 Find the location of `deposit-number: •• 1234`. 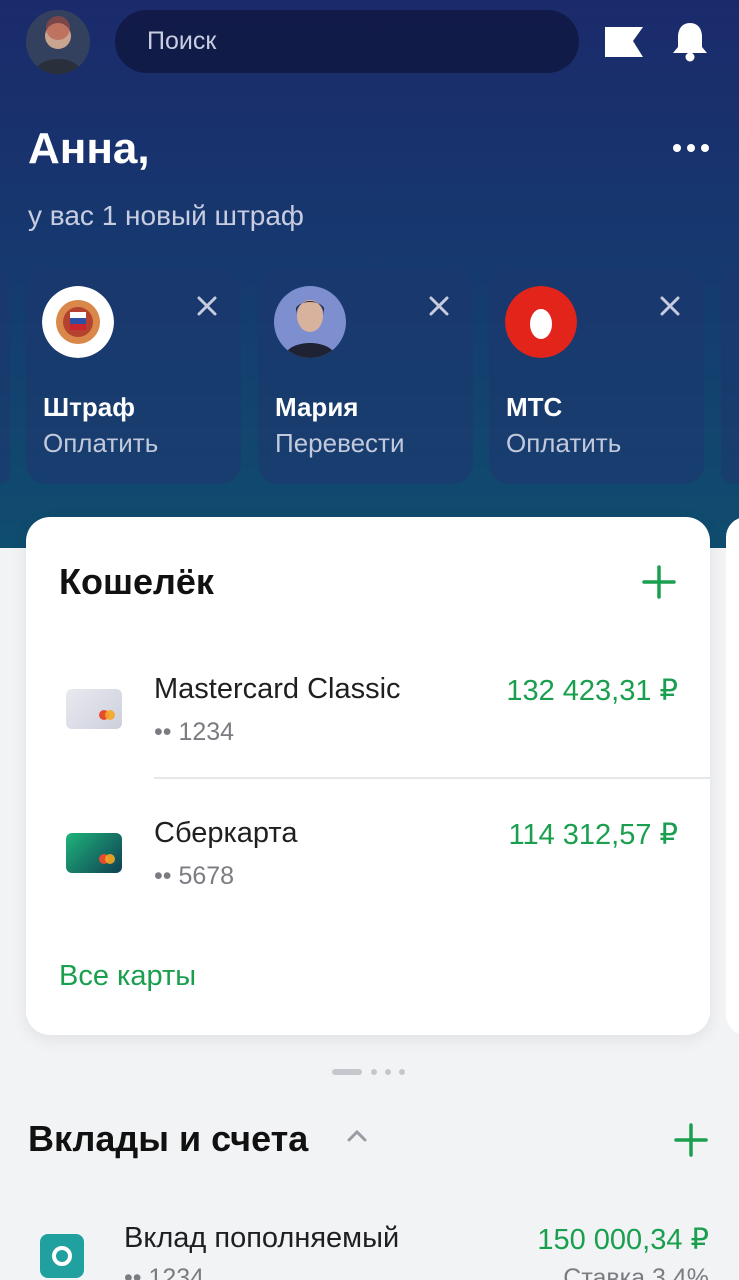

deposit-number: •• 1234 is located at coordinates (164, 1272).